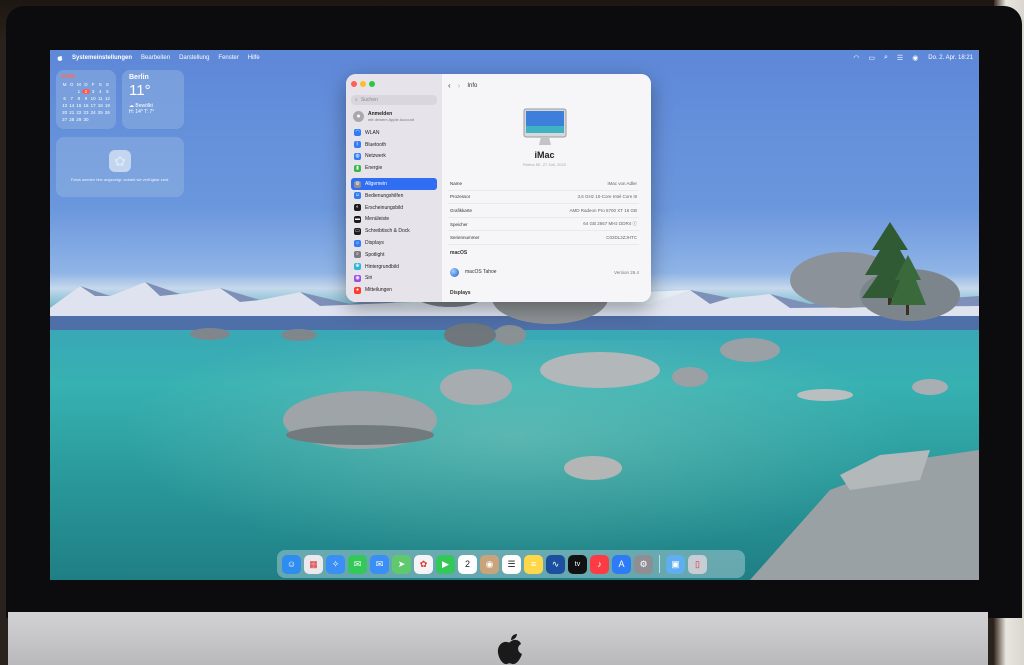  I want to click on info-value: iMac von Adler, so click(622, 183).